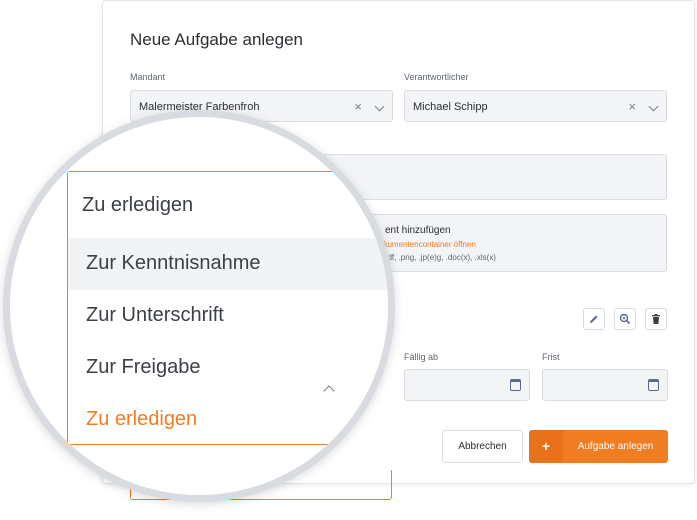 The height and width of the screenshot is (520, 697). Describe the element at coordinates (228, 368) in the screenshot. I see `status-option-freigabe: Zur Freigabe` at that location.